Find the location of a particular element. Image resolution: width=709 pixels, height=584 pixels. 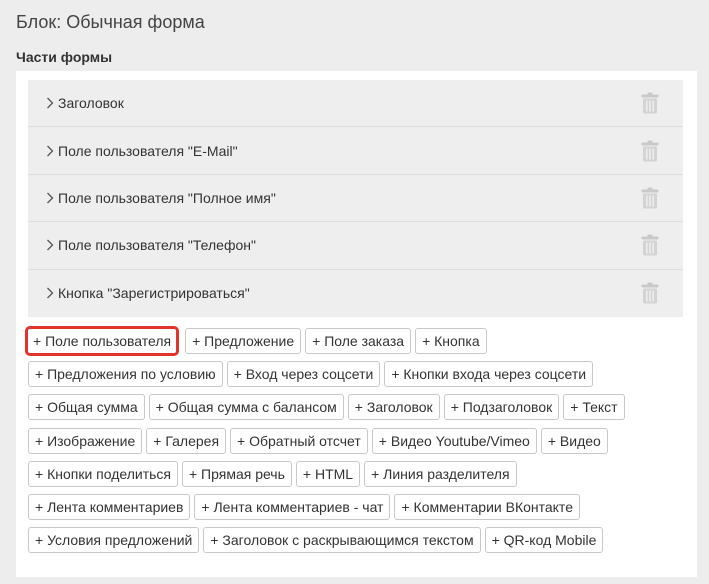

add-part-button: + Кнопки входа через соцсети is located at coordinates (489, 374).